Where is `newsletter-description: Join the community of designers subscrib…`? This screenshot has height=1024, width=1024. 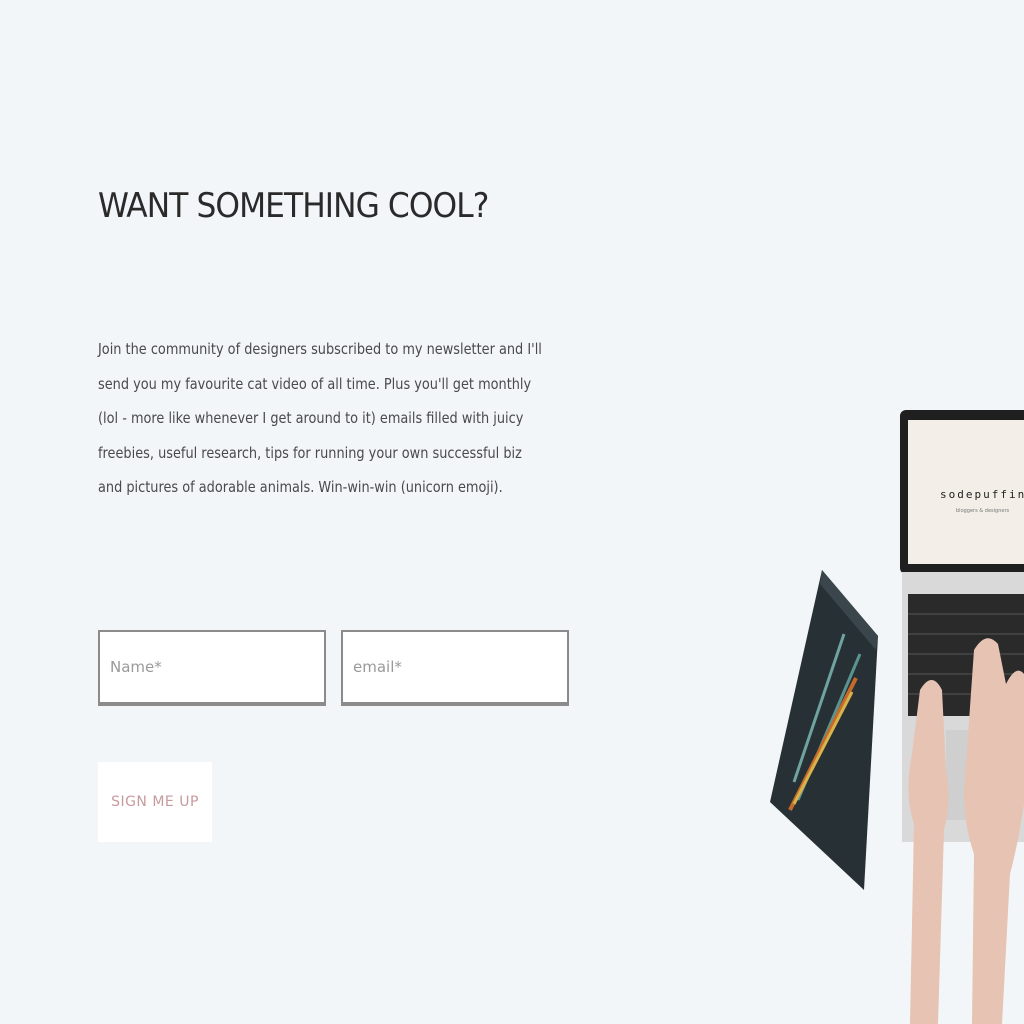
newsletter-description: Join the community of designers subscrib… is located at coordinates (320, 418).